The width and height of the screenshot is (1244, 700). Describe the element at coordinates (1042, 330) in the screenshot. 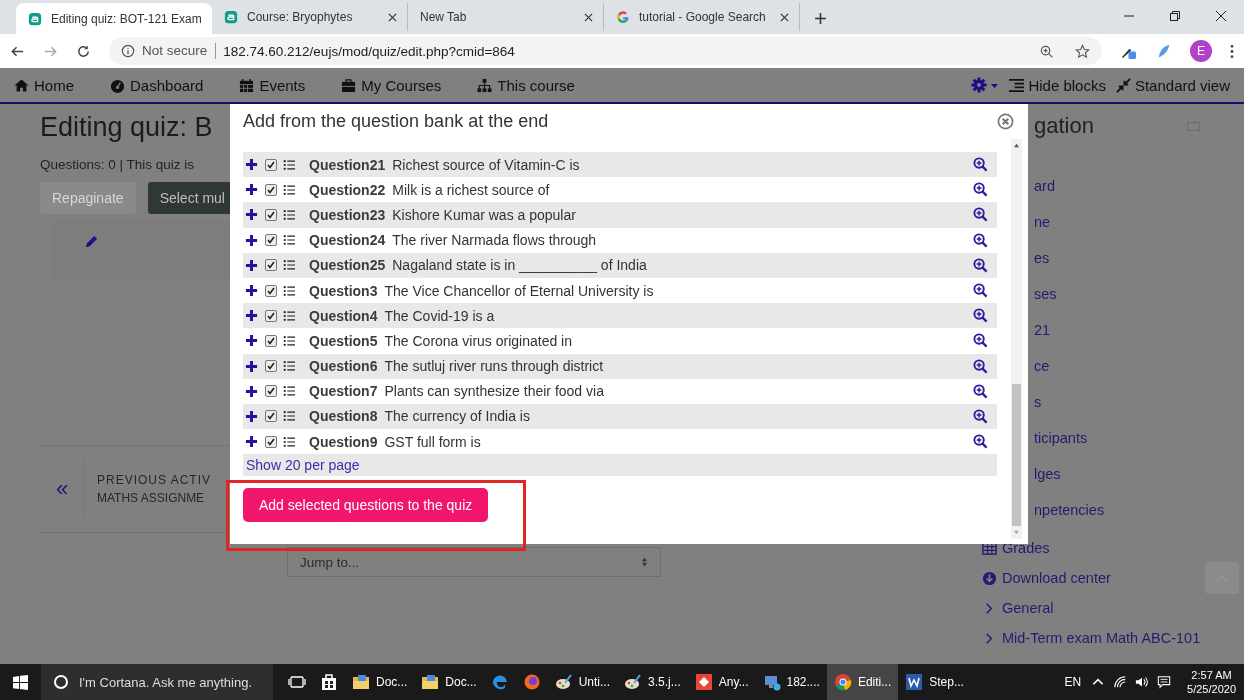

I see `nav-tree-link: 21` at that location.